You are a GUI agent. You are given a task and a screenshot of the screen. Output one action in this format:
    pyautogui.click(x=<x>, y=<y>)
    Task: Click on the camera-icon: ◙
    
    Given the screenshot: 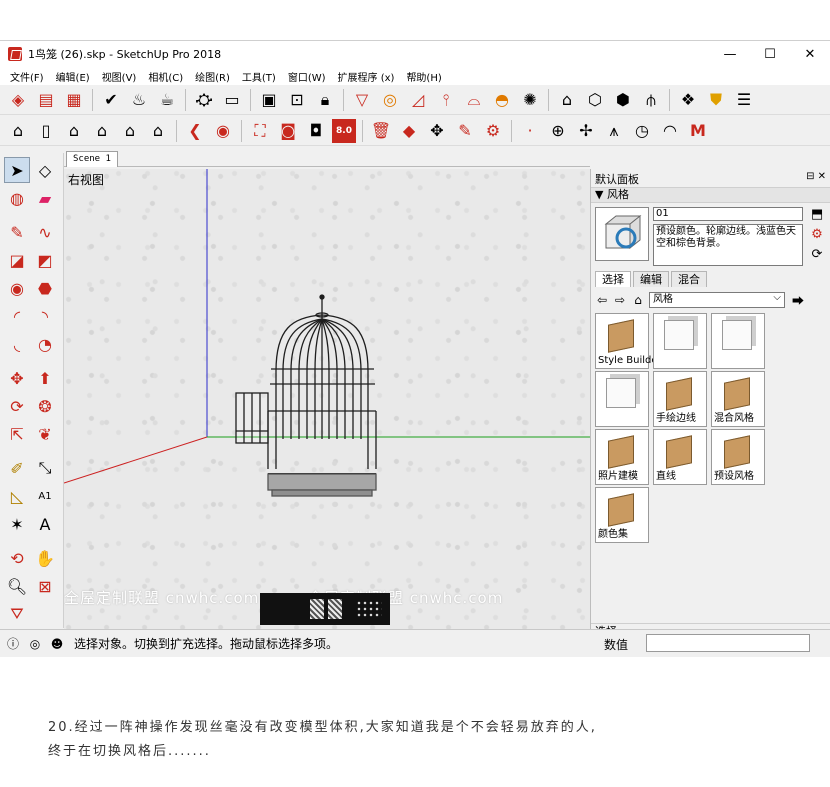 What is the action you would take?
    pyautogui.click(x=288, y=131)
    